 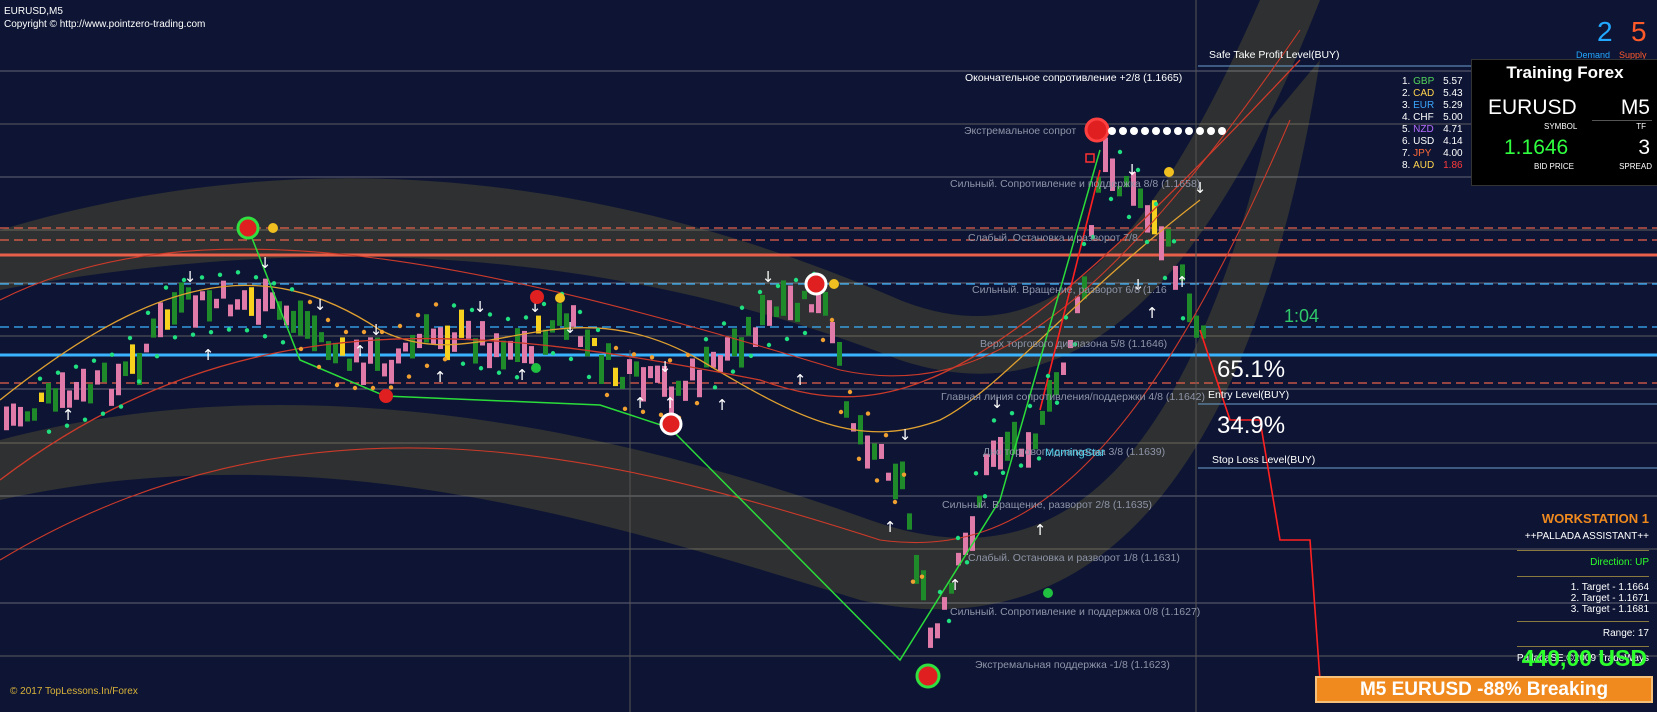 I want to click on workstation-title: WORKSTATION 1, so click(x=1595, y=518).